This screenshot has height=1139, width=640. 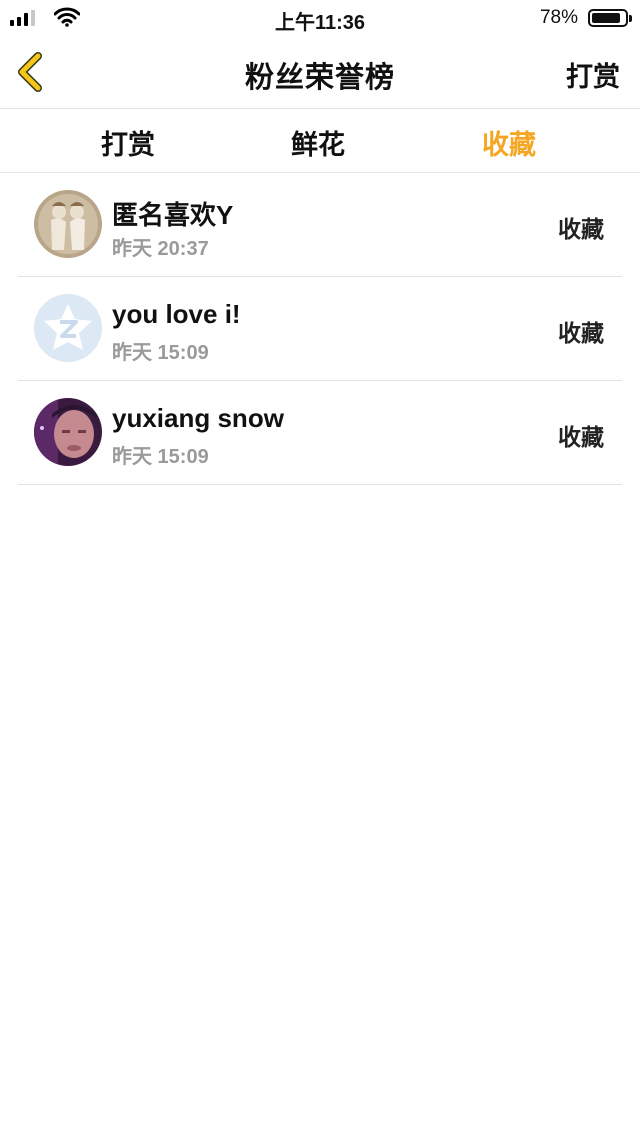 What do you see at coordinates (320, 18) in the screenshot?
I see `status-bar: 上午11:36 78%` at bounding box center [320, 18].